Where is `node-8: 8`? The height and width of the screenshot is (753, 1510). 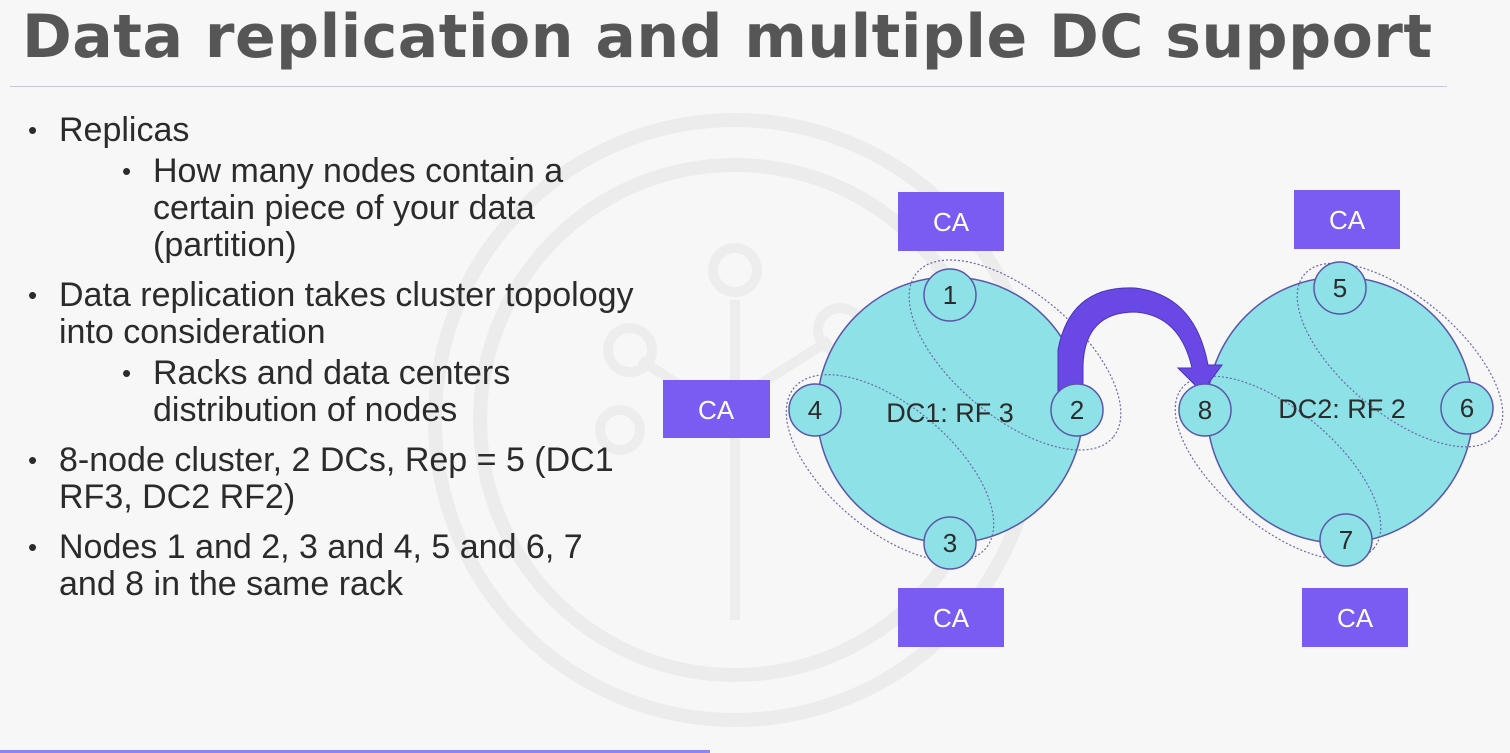
node-8: 8 is located at coordinates (1205, 410).